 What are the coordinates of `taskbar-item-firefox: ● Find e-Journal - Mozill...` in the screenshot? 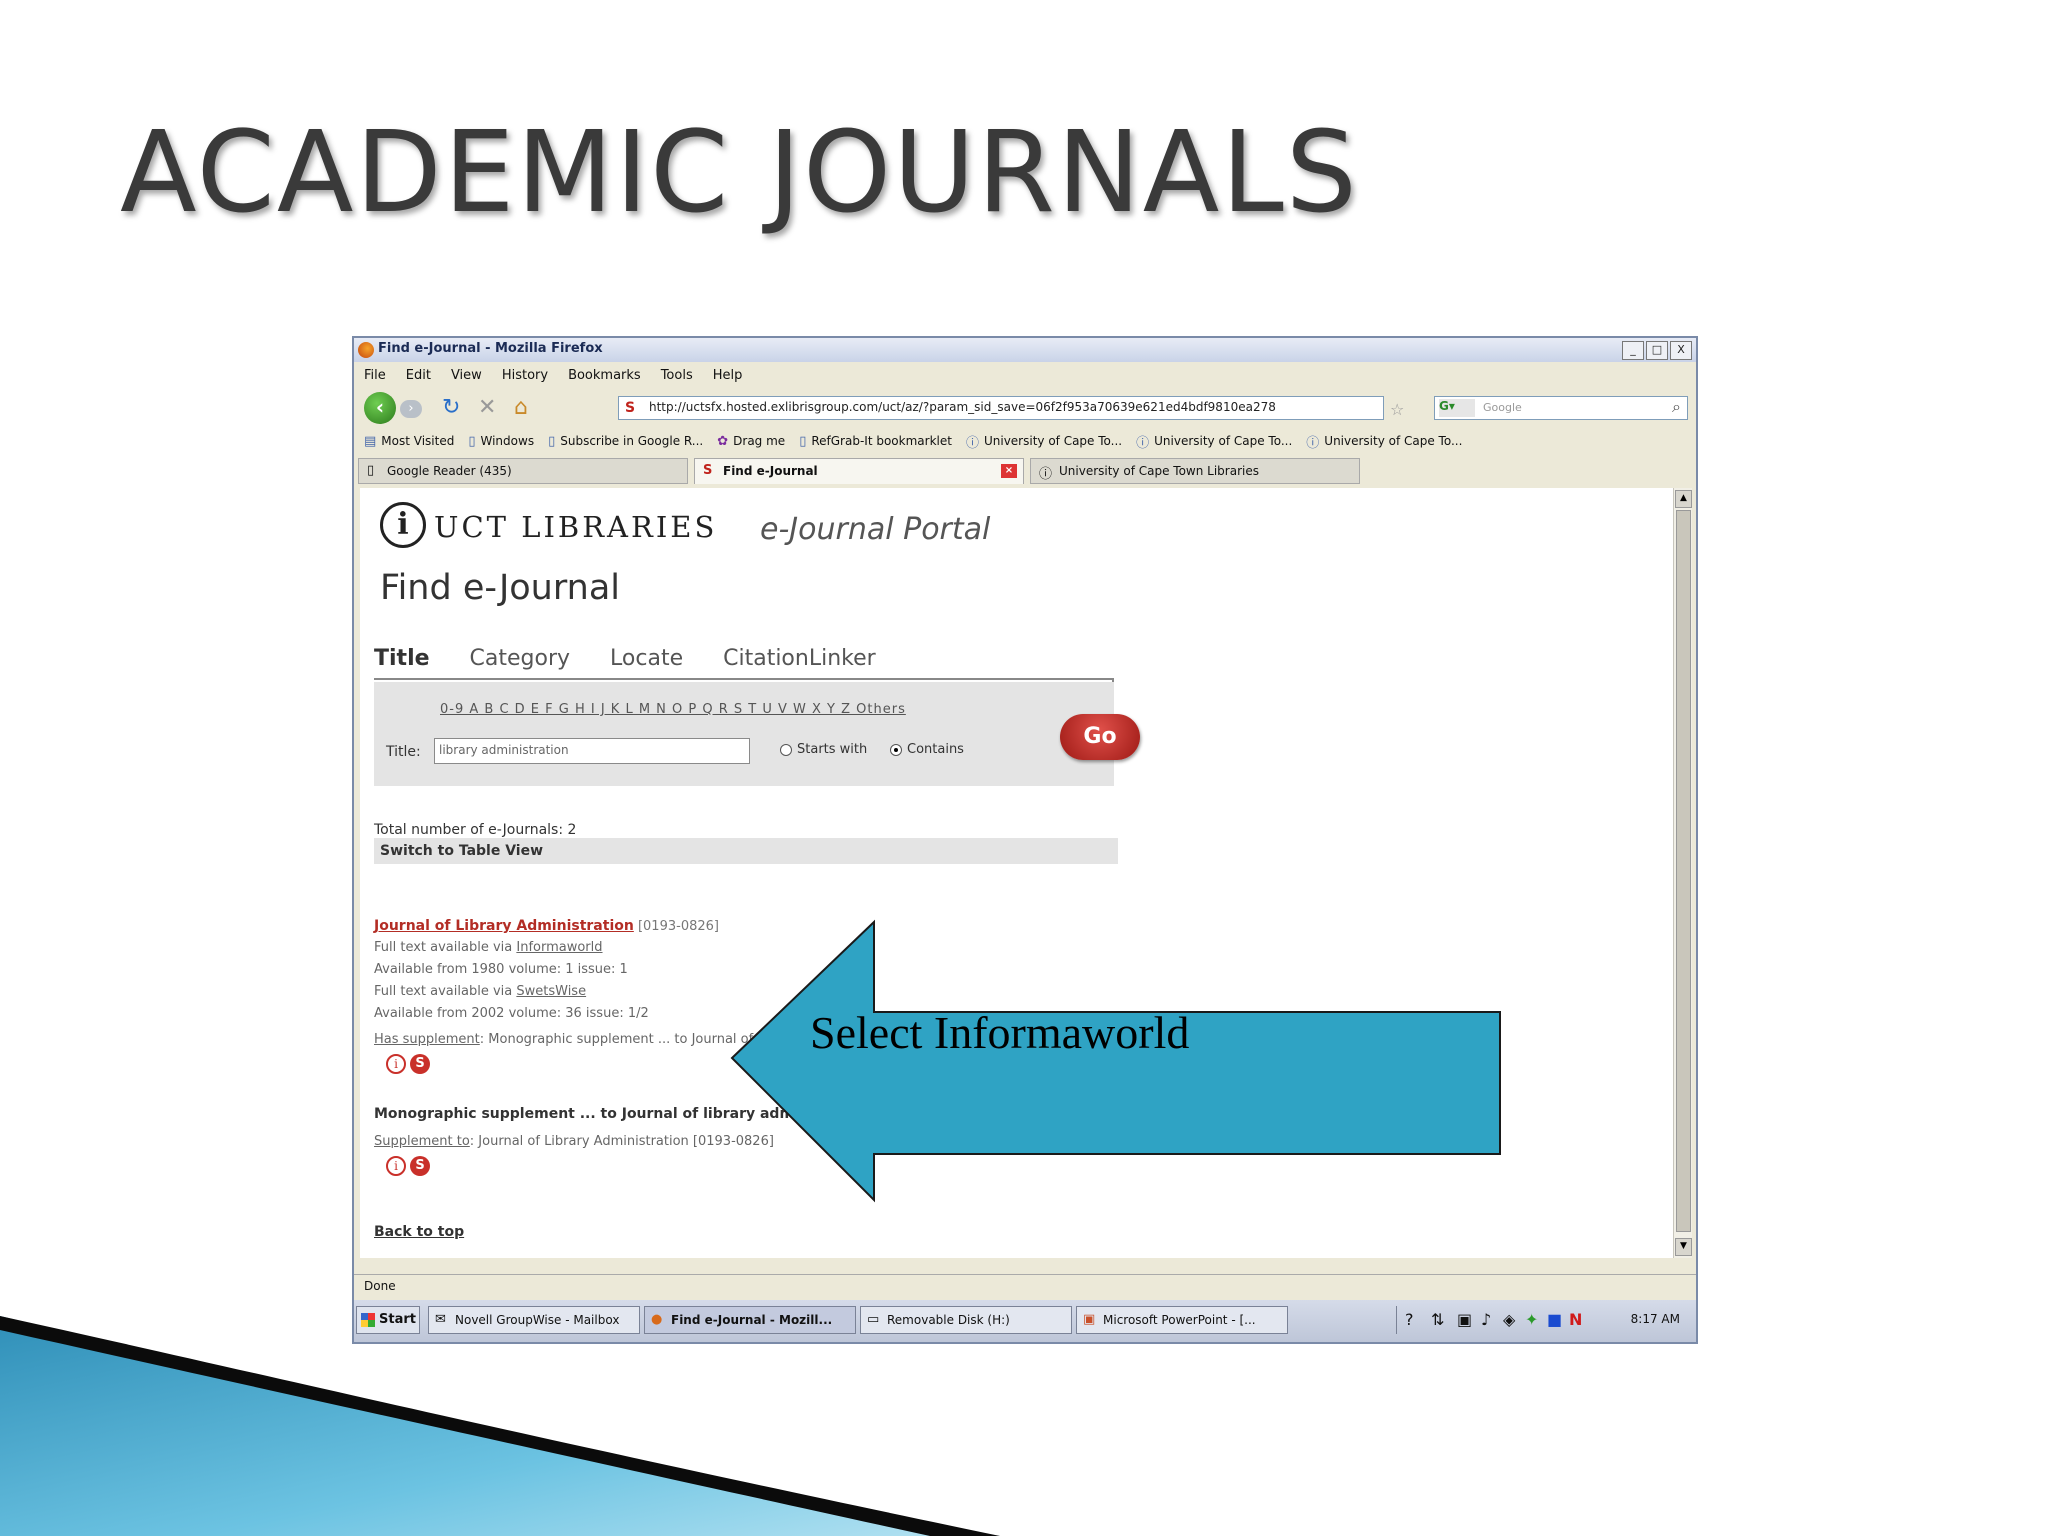 It's located at (750, 1320).